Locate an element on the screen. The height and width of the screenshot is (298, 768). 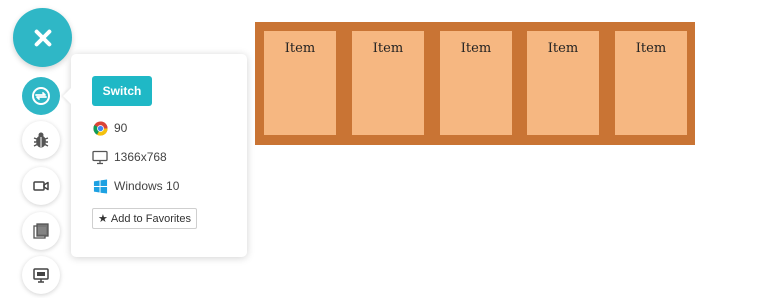
add-to-favorites-button: ★ Add to Favorites is located at coordinates (144, 218).